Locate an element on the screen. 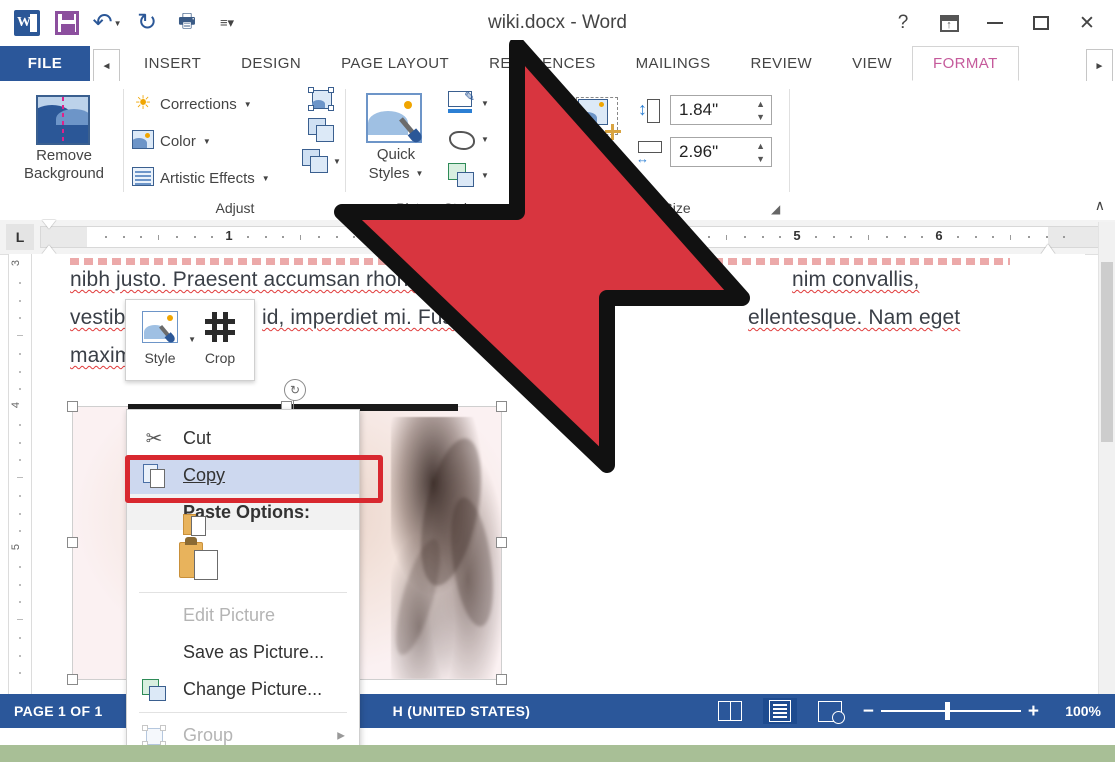 This screenshot has width=1115, height=762. title-bar: W ↶▼ ↻ 🖶 ≡▾ wiki.docx - Word ? ✕ is located at coordinates (557, 23).